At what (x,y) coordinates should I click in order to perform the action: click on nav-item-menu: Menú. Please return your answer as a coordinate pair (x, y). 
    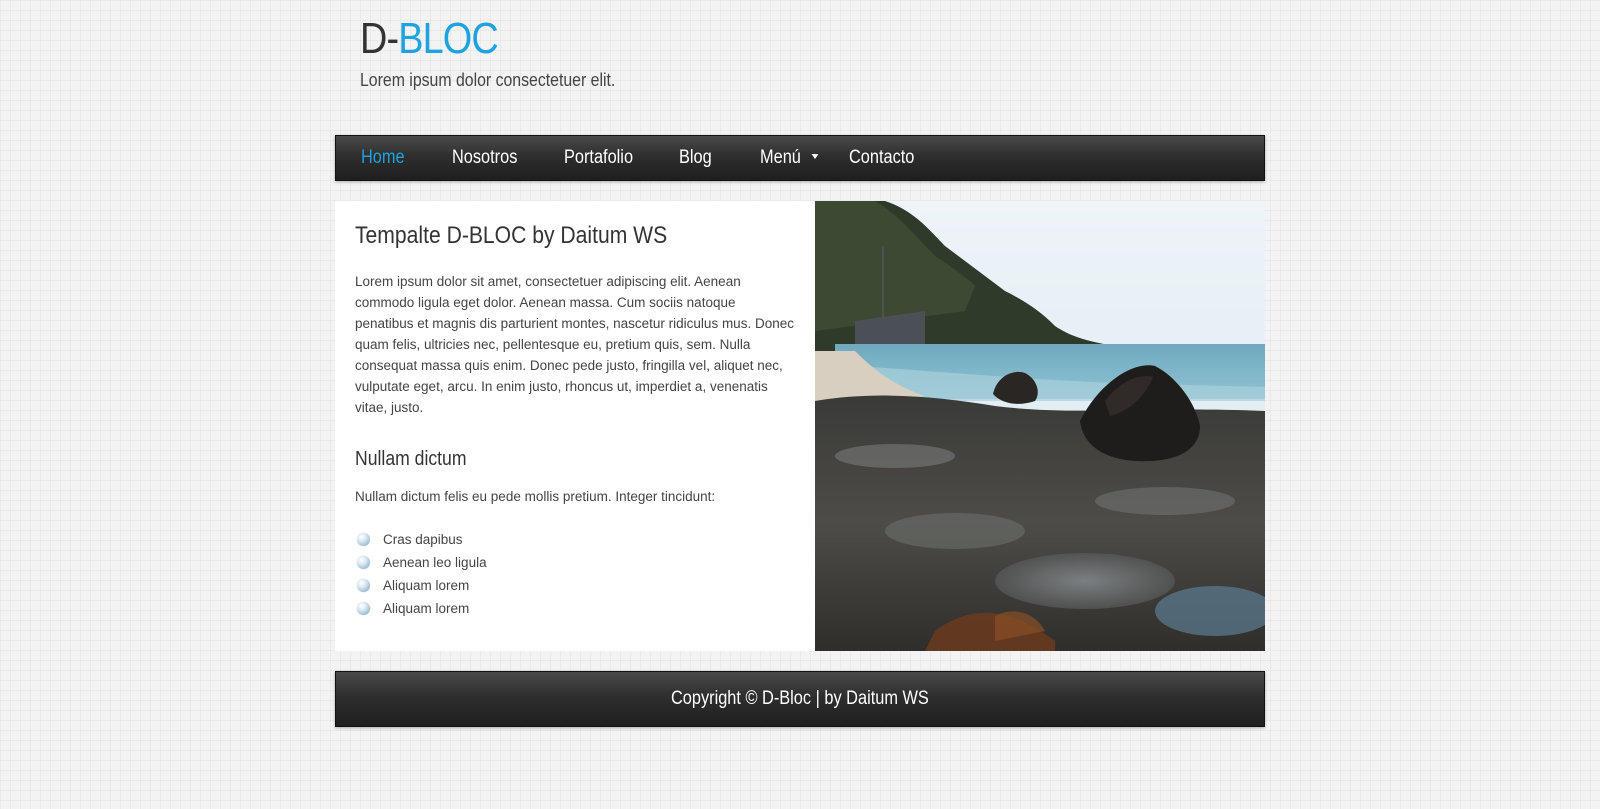
    Looking at the image, I should click on (789, 158).